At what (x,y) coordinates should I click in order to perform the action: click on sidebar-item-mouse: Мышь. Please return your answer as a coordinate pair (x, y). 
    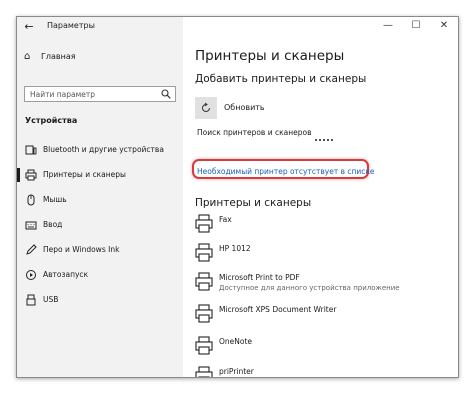
    Looking at the image, I should click on (100, 200).